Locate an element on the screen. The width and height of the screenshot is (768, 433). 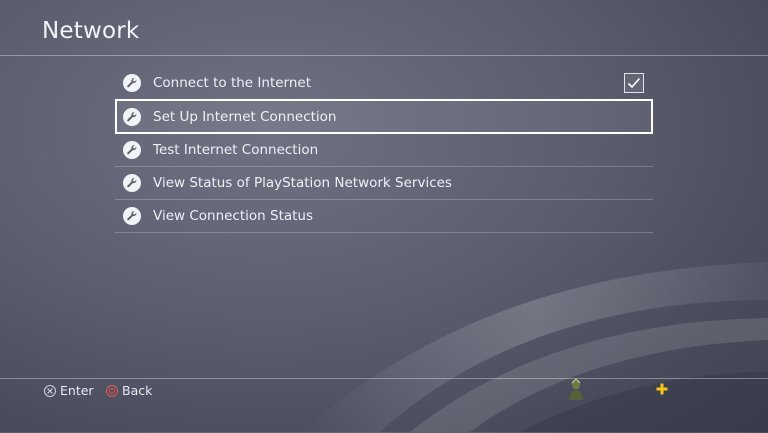
page-title: Network is located at coordinates (91, 31).